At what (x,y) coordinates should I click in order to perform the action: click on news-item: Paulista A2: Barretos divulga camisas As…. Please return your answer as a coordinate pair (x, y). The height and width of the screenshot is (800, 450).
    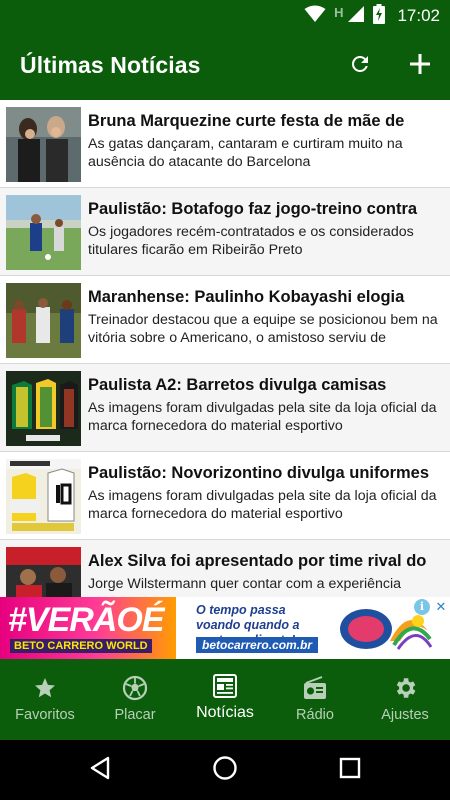
    Looking at the image, I should click on (225, 408).